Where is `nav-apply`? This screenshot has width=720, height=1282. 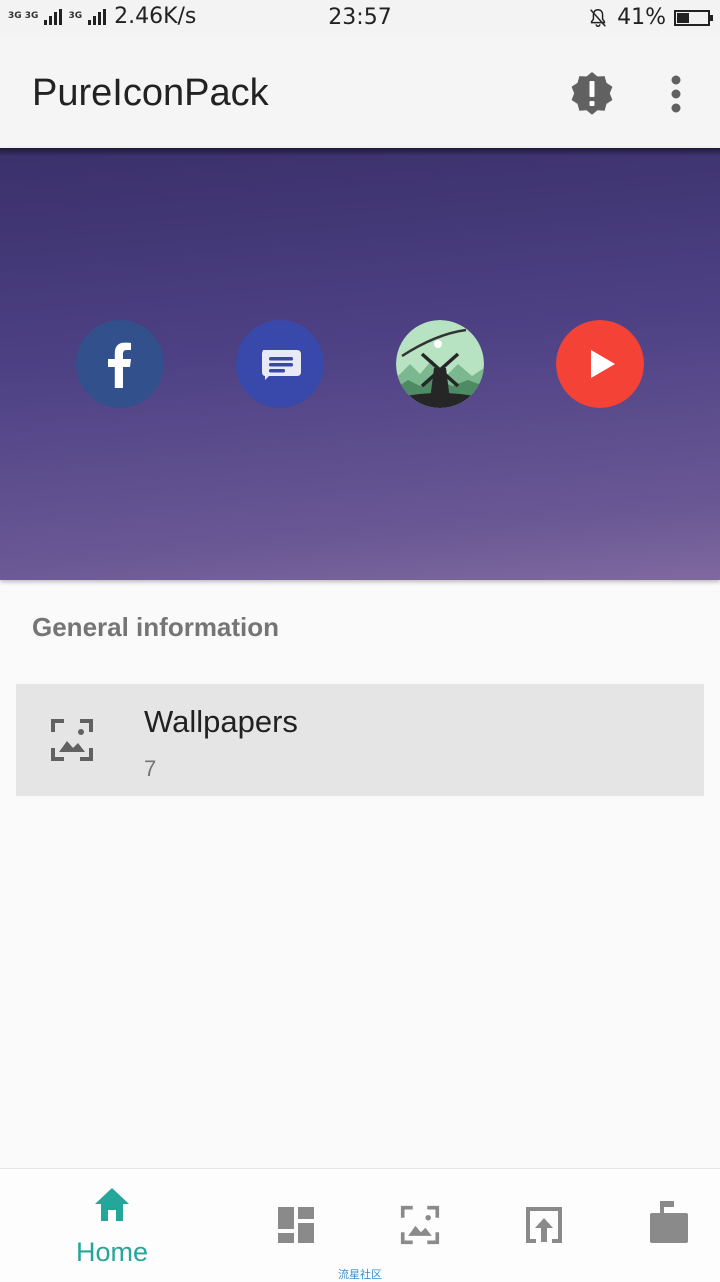 nav-apply is located at coordinates (544, 1225).